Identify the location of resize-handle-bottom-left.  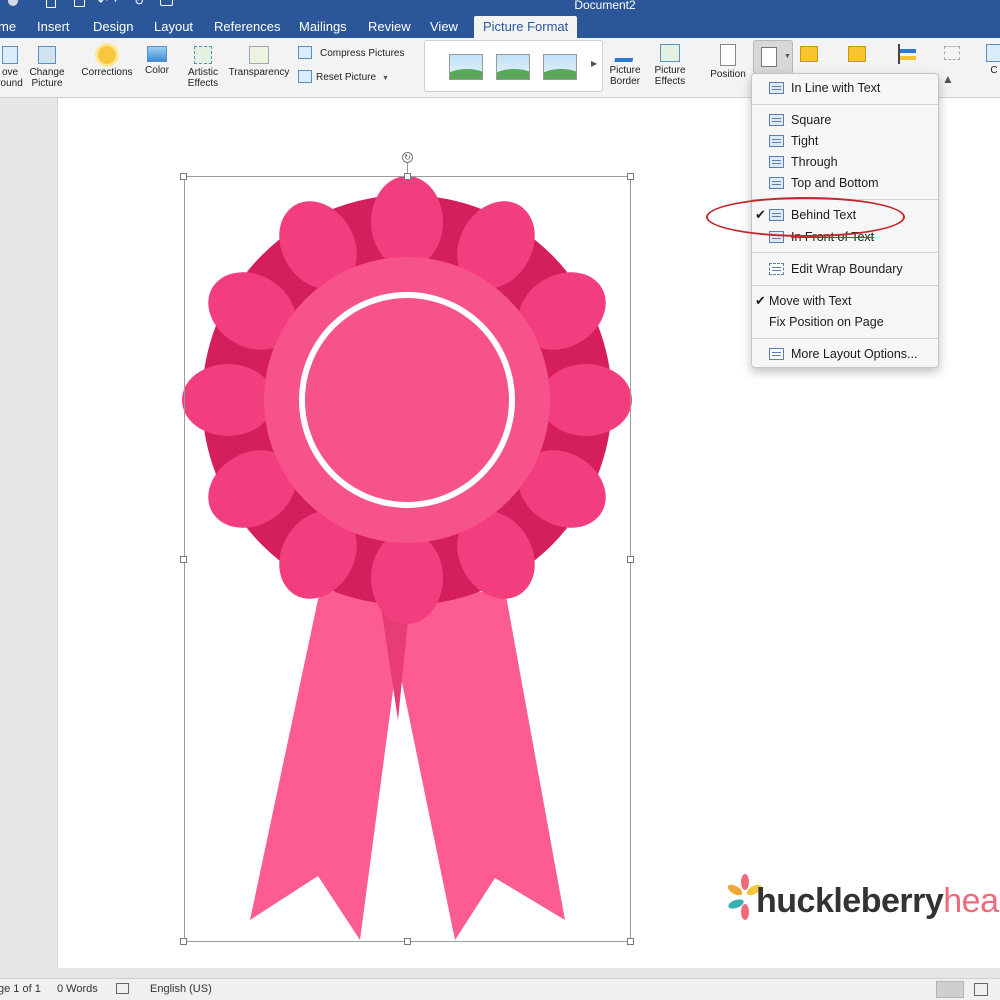
(183, 941).